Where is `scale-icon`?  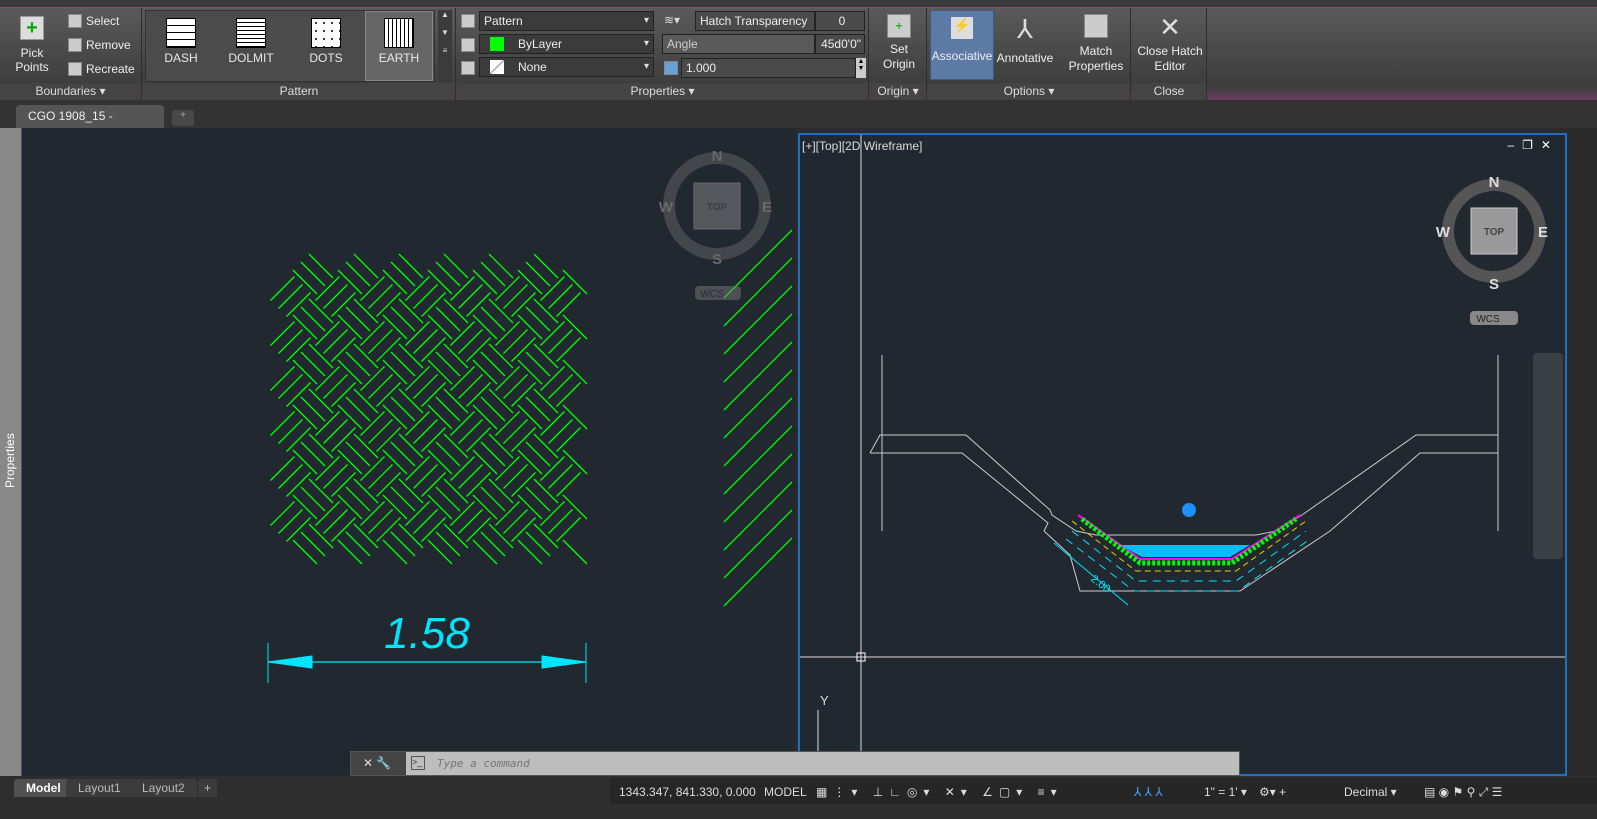 scale-icon is located at coordinates (671, 68).